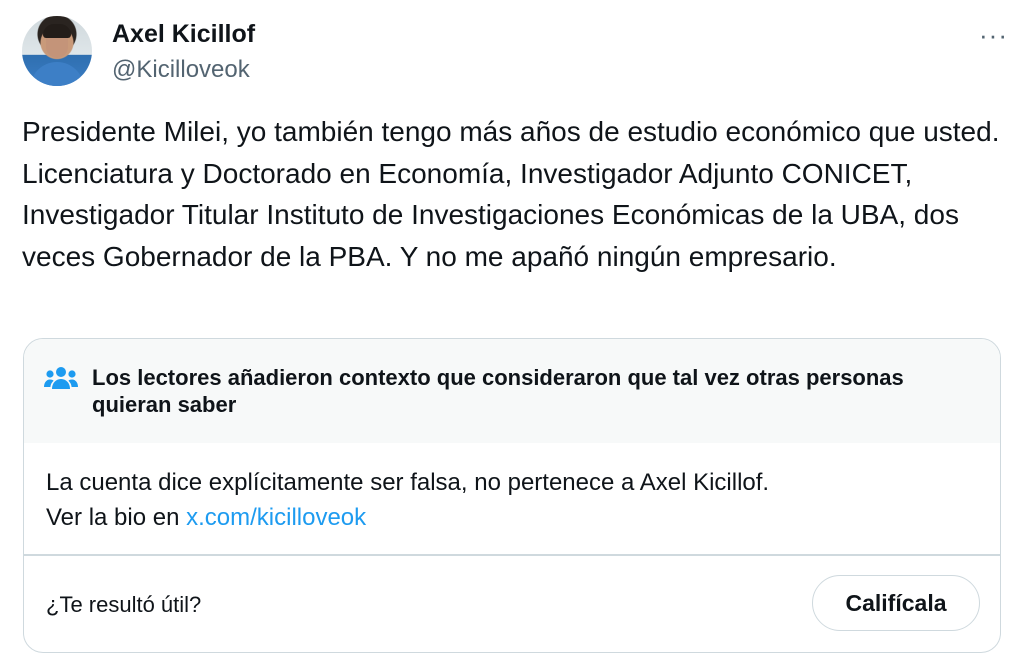  What do you see at coordinates (506, 517) in the screenshot?
I see `note-body-line2: Ver la bio en x.com/kicilloveok` at bounding box center [506, 517].